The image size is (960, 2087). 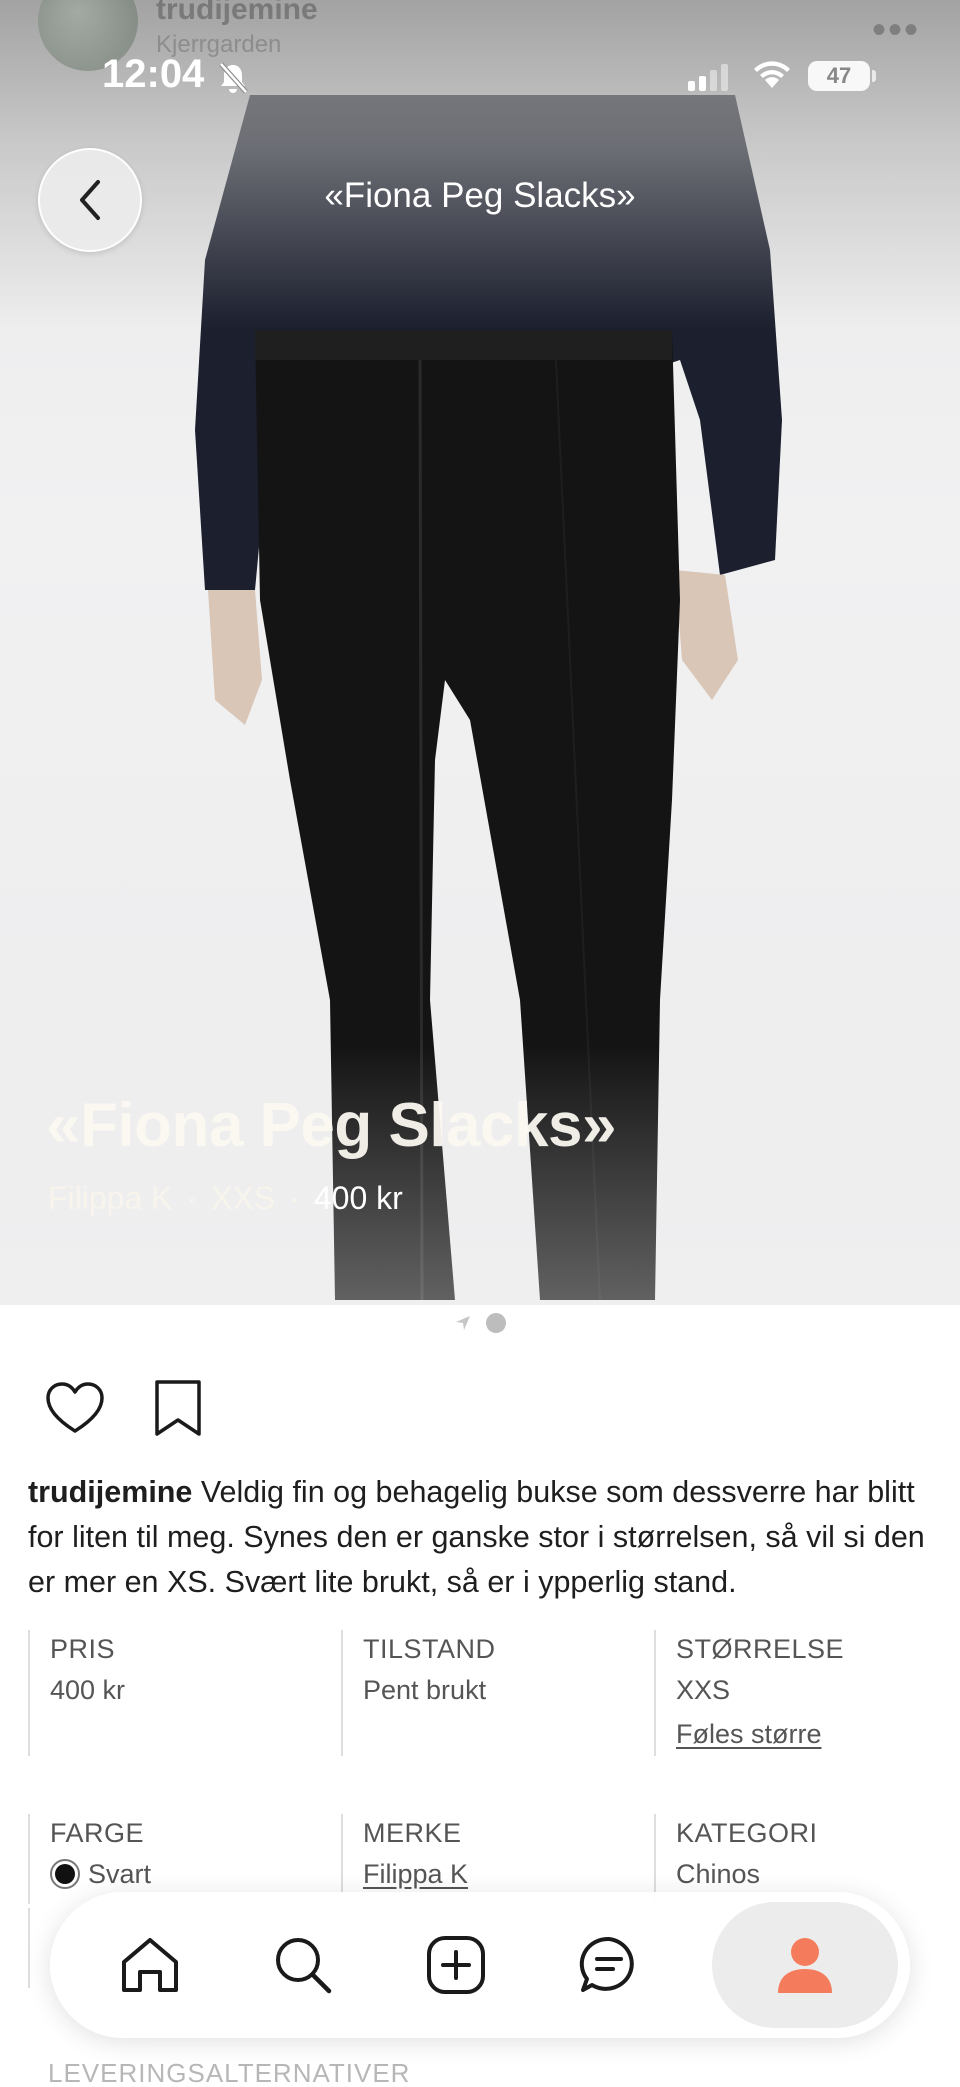 What do you see at coordinates (497, 1693) in the screenshot?
I see `detail-condition: TILSTAND Pent brukt` at bounding box center [497, 1693].